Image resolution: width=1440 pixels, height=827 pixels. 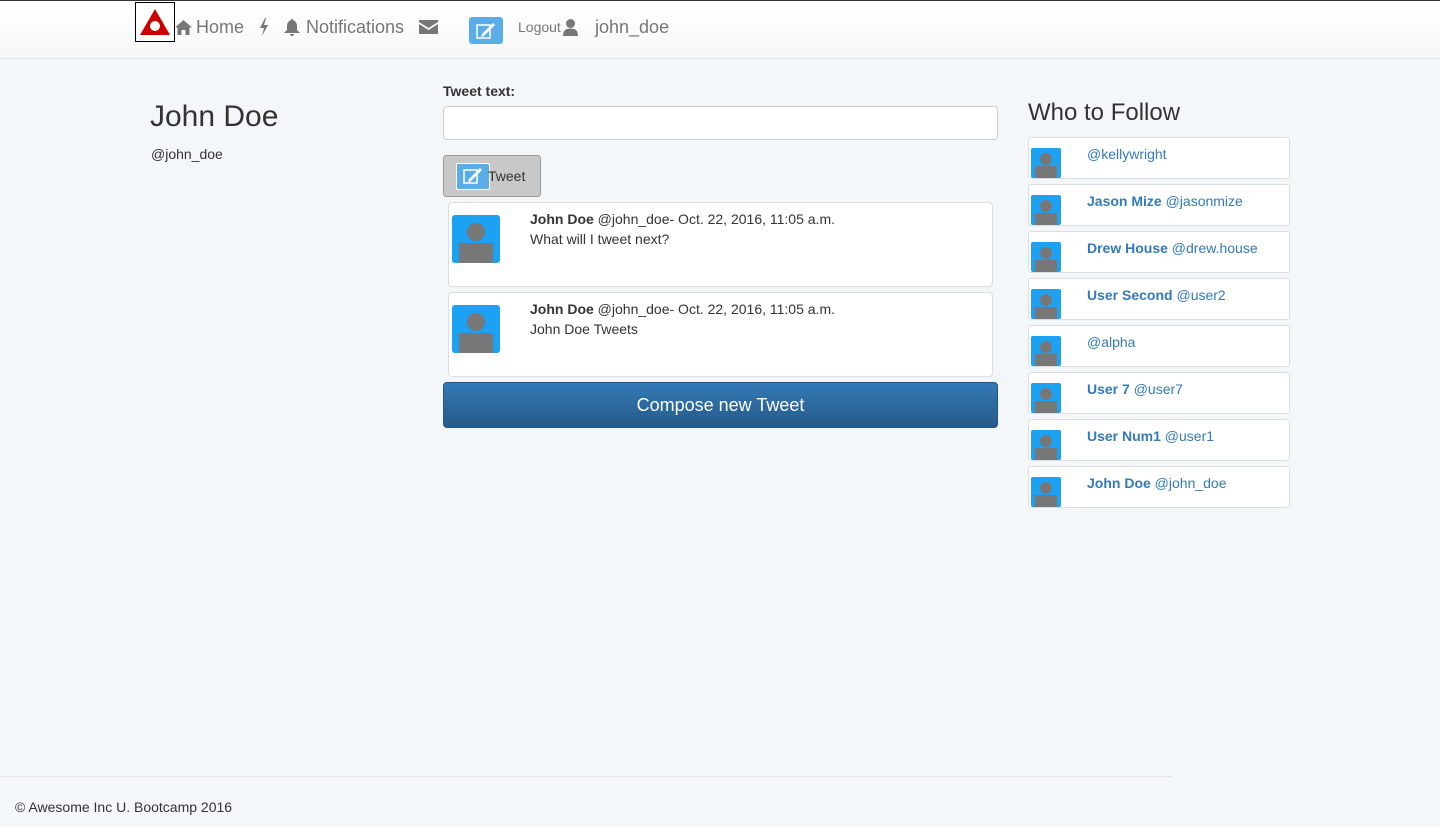 I want to click on follow-suggestion-handle: @alpha, so click(x=1111, y=342).